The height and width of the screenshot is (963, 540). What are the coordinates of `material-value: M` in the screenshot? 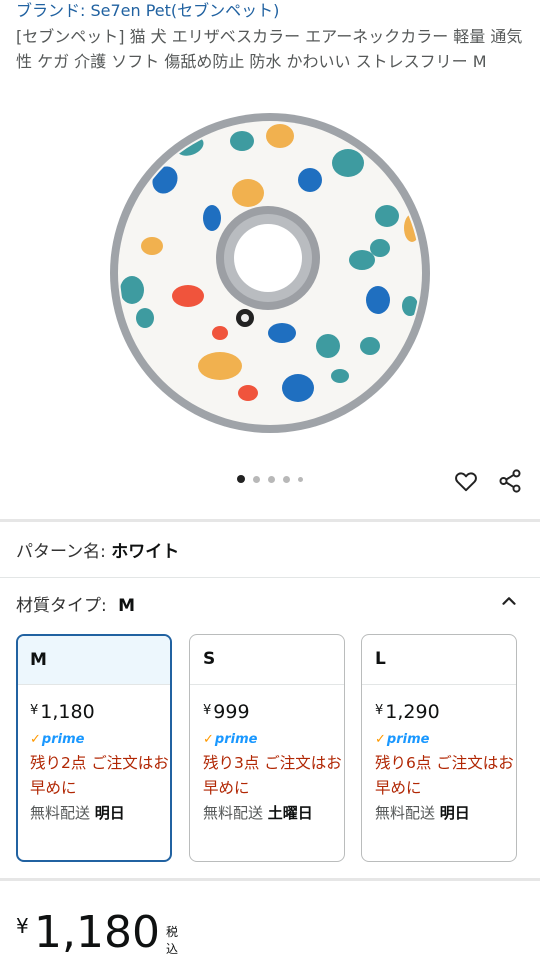 It's located at (127, 606).